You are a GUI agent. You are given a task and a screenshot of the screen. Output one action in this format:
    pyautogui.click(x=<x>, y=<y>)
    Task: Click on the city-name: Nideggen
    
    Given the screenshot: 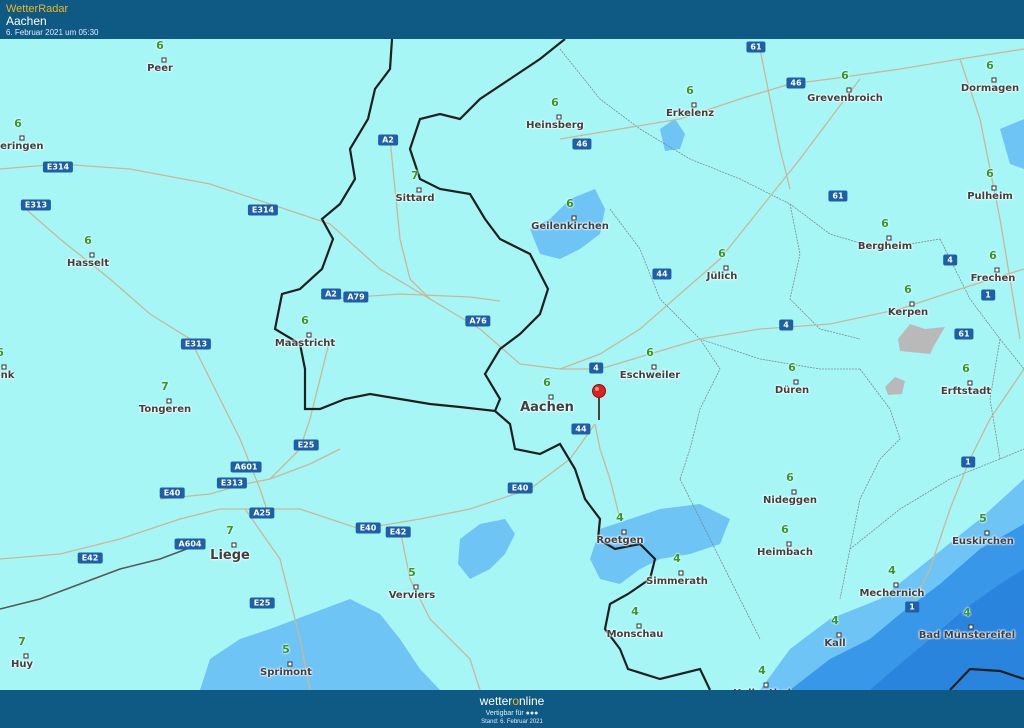 What is the action you would take?
    pyautogui.click(x=790, y=500)
    